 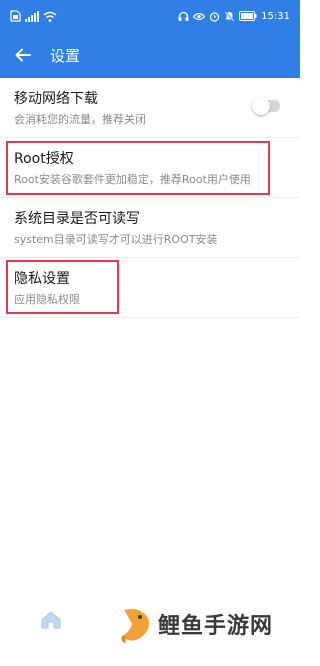 I want to click on eye-icon, so click(x=199, y=16).